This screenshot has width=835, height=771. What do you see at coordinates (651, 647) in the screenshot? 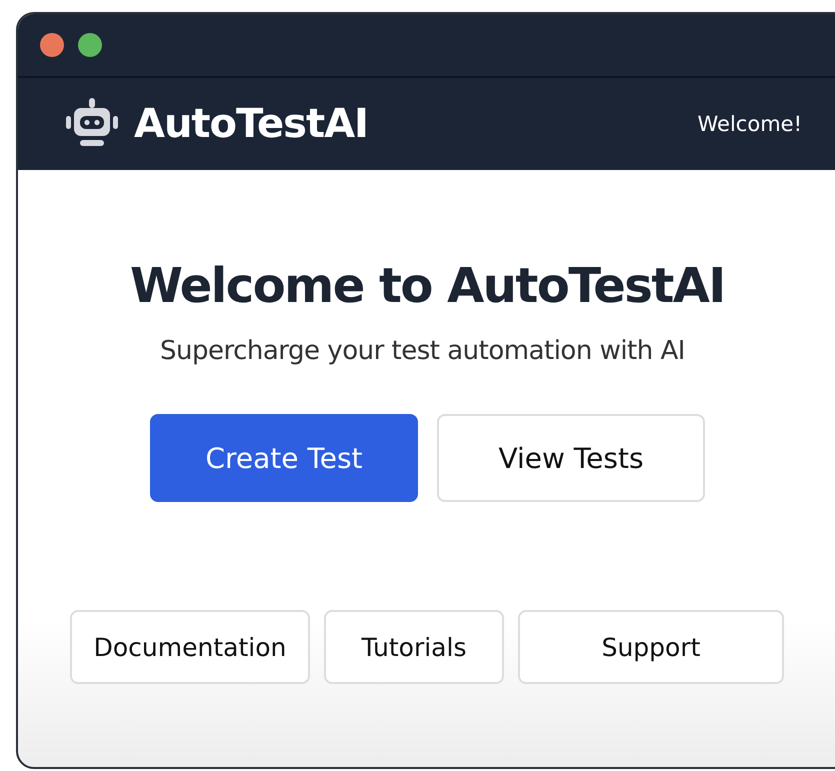
I see `link-button: Support` at bounding box center [651, 647].